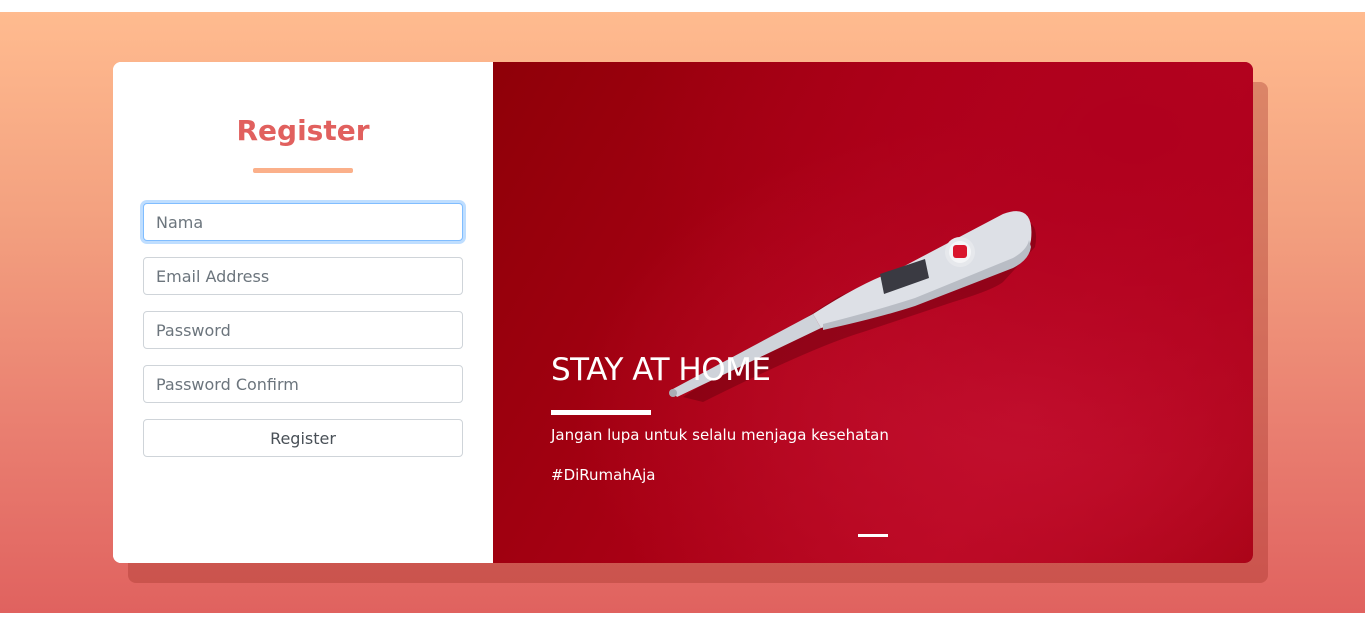 The width and height of the screenshot is (1365, 641). Describe the element at coordinates (661, 370) in the screenshot. I see `hero-title: STAY AT HOME` at that location.